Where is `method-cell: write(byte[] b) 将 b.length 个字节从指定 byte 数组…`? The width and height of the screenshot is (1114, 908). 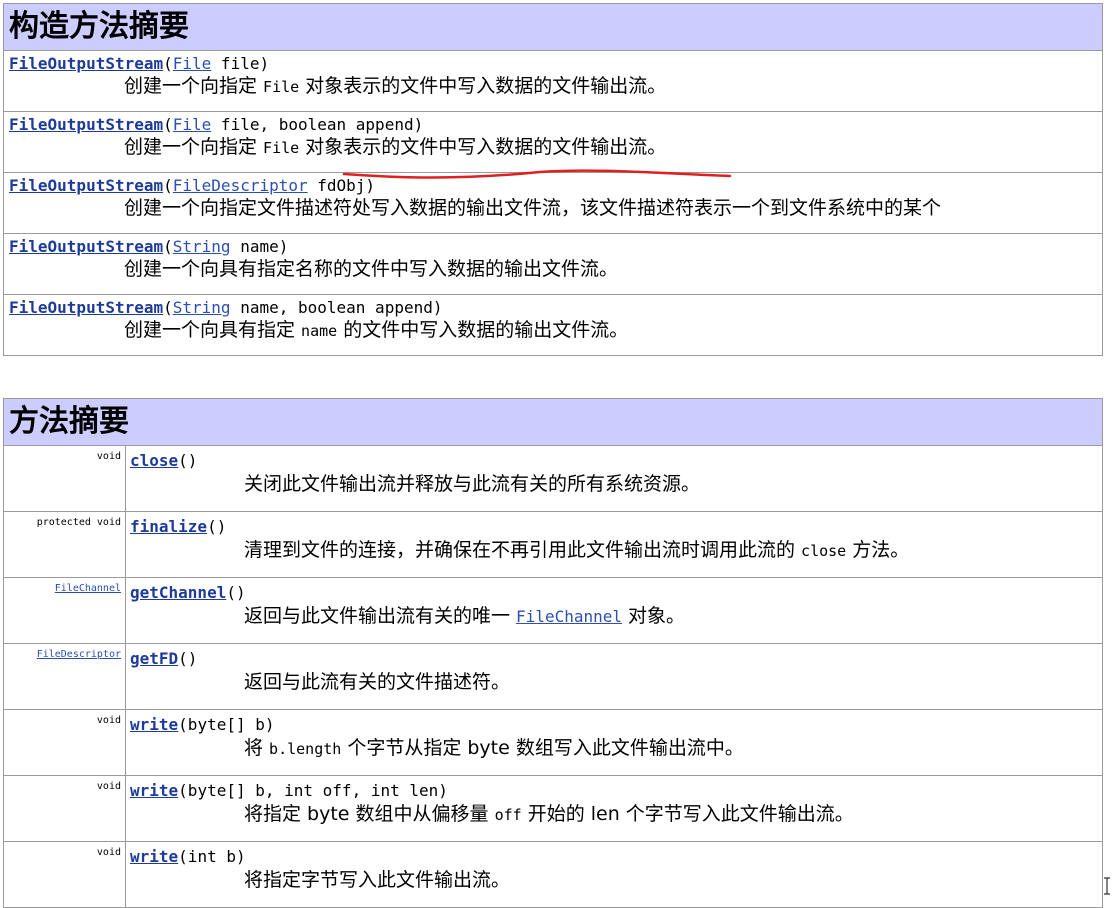
method-cell: write(byte[] b) 将 b.length 个字节从指定 byte 数组… is located at coordinates (614, 742).